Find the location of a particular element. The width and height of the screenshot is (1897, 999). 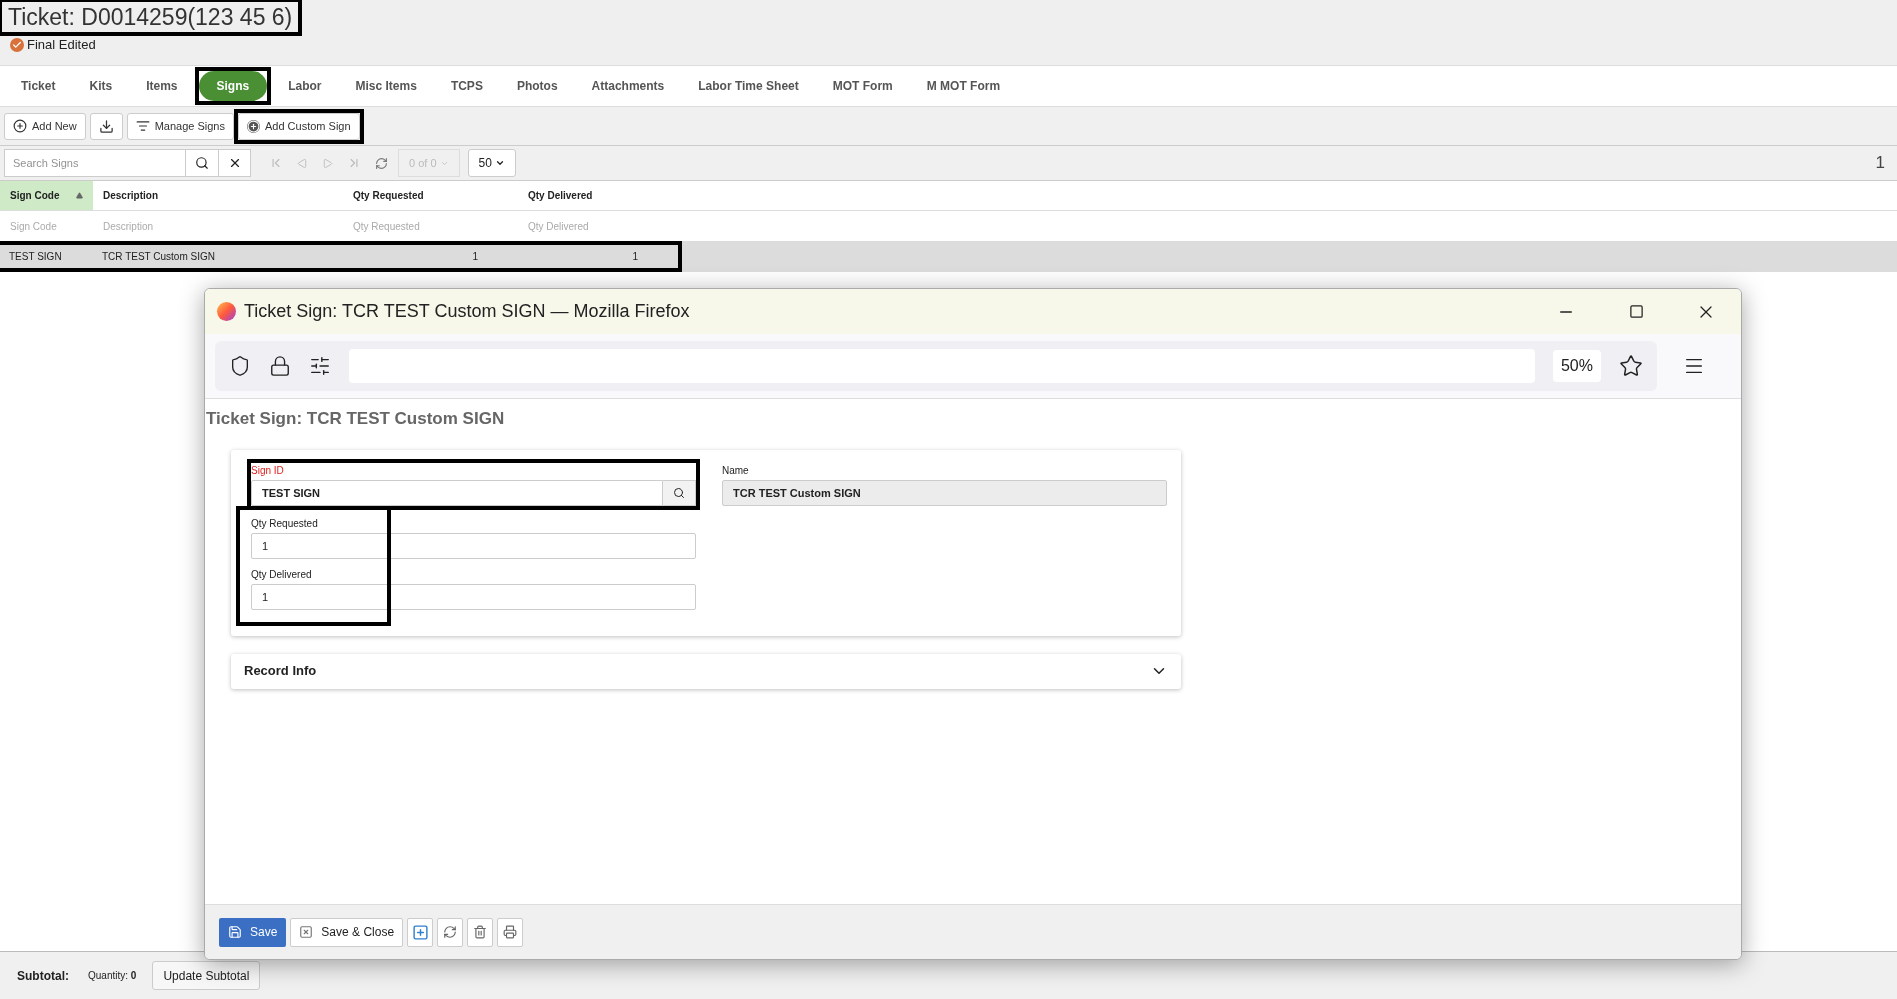

save-close-button: Save & Close is located at coordinates (347, 932).